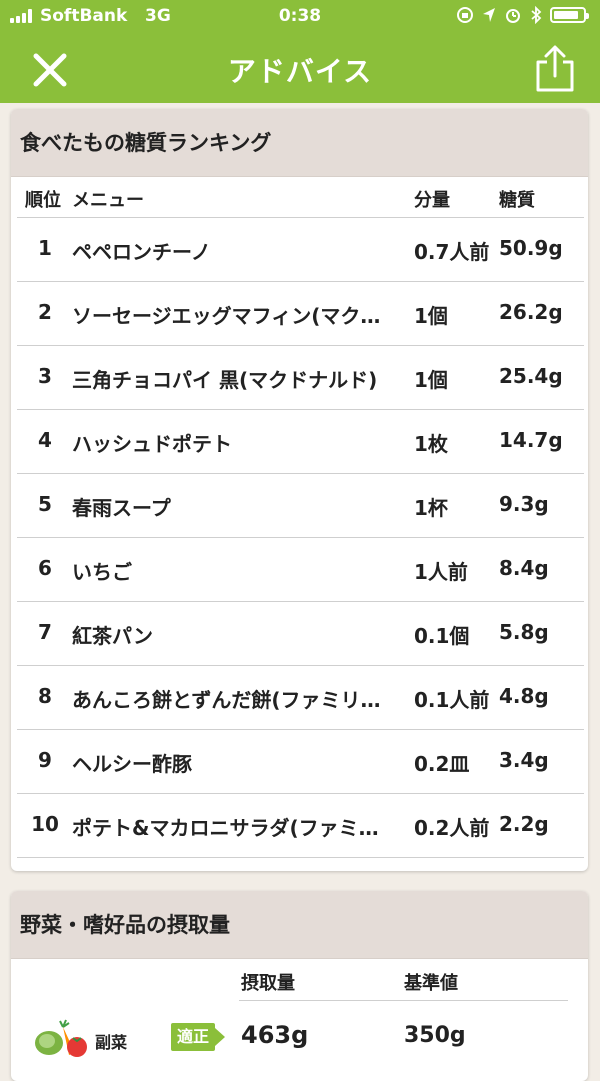 This screenshot has width=600, height=1081. Describe the element at coordinates (112, 636) in the screenshot. I see `menu-cell: 紅茶パン` at that location.